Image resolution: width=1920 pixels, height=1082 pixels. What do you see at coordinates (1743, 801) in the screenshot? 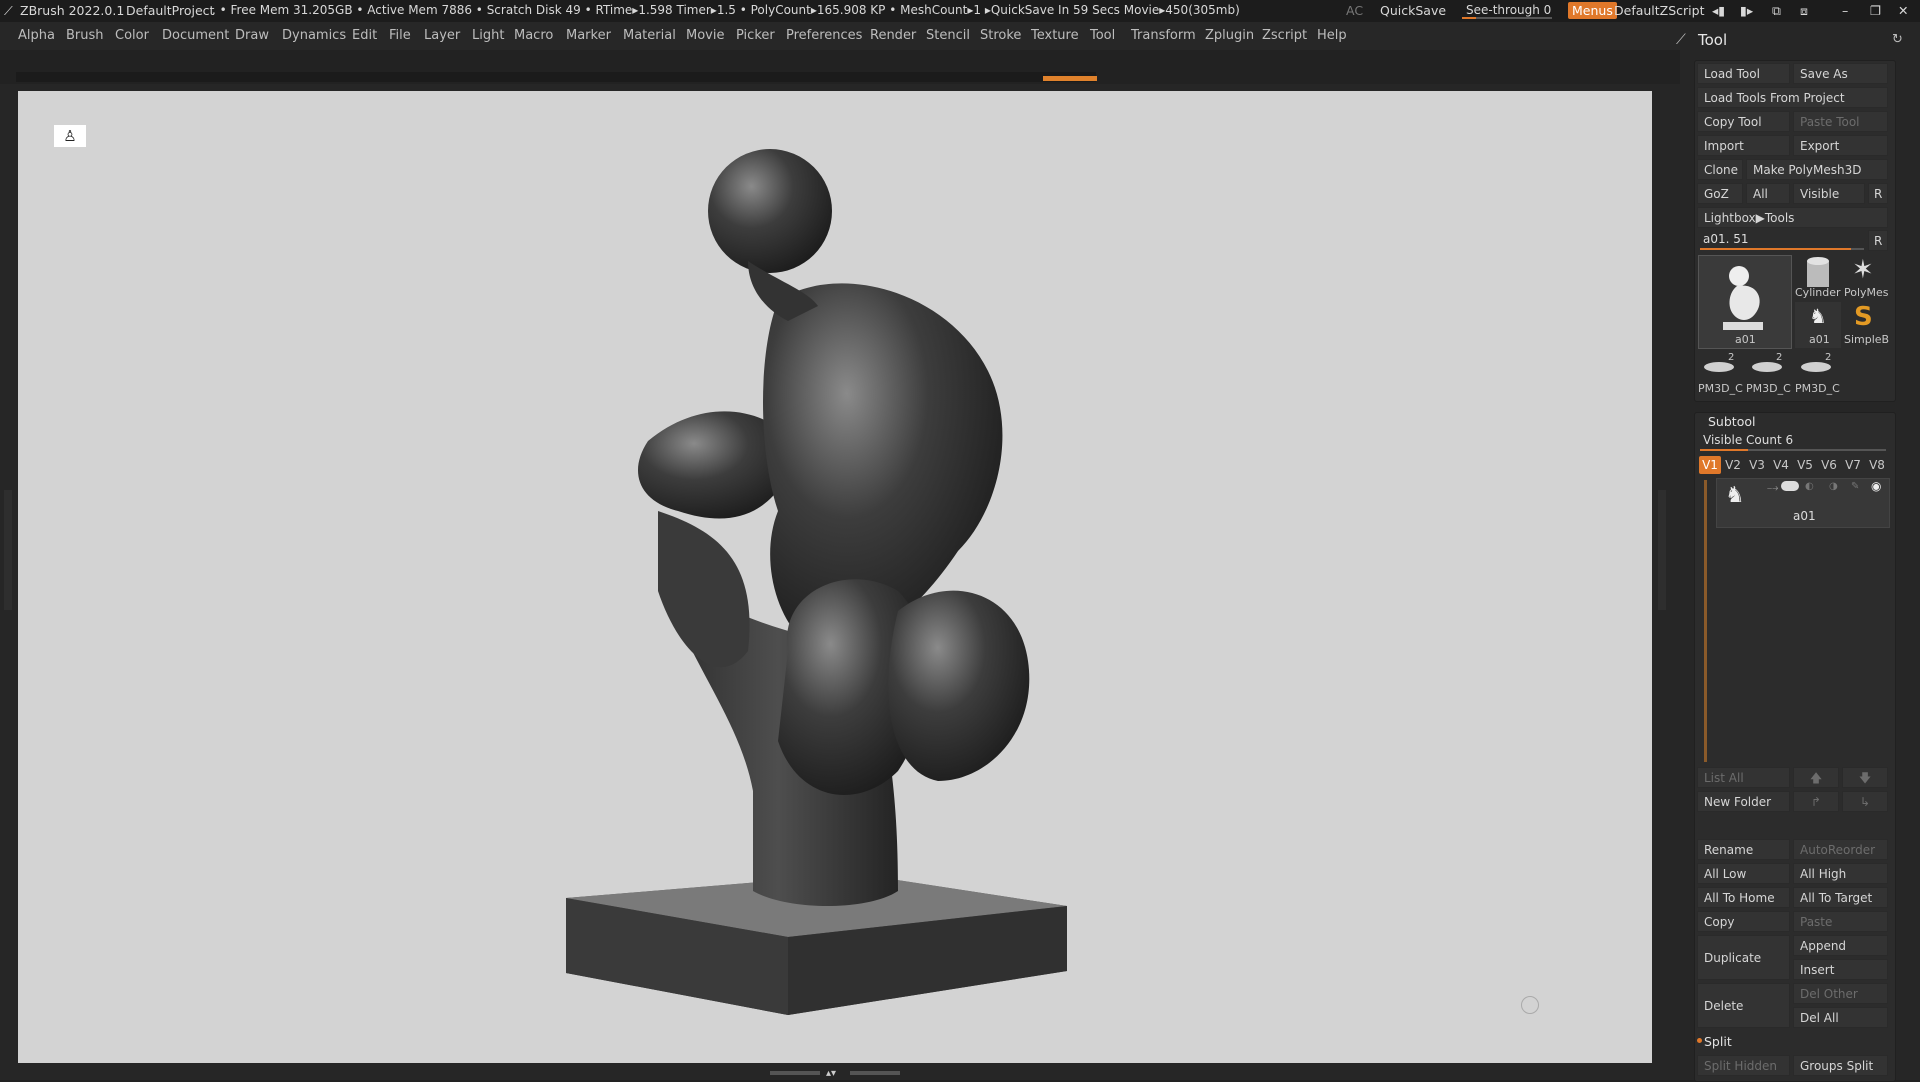
I see `new-folder-button: New Folder` at bounding box center [1743, 801].